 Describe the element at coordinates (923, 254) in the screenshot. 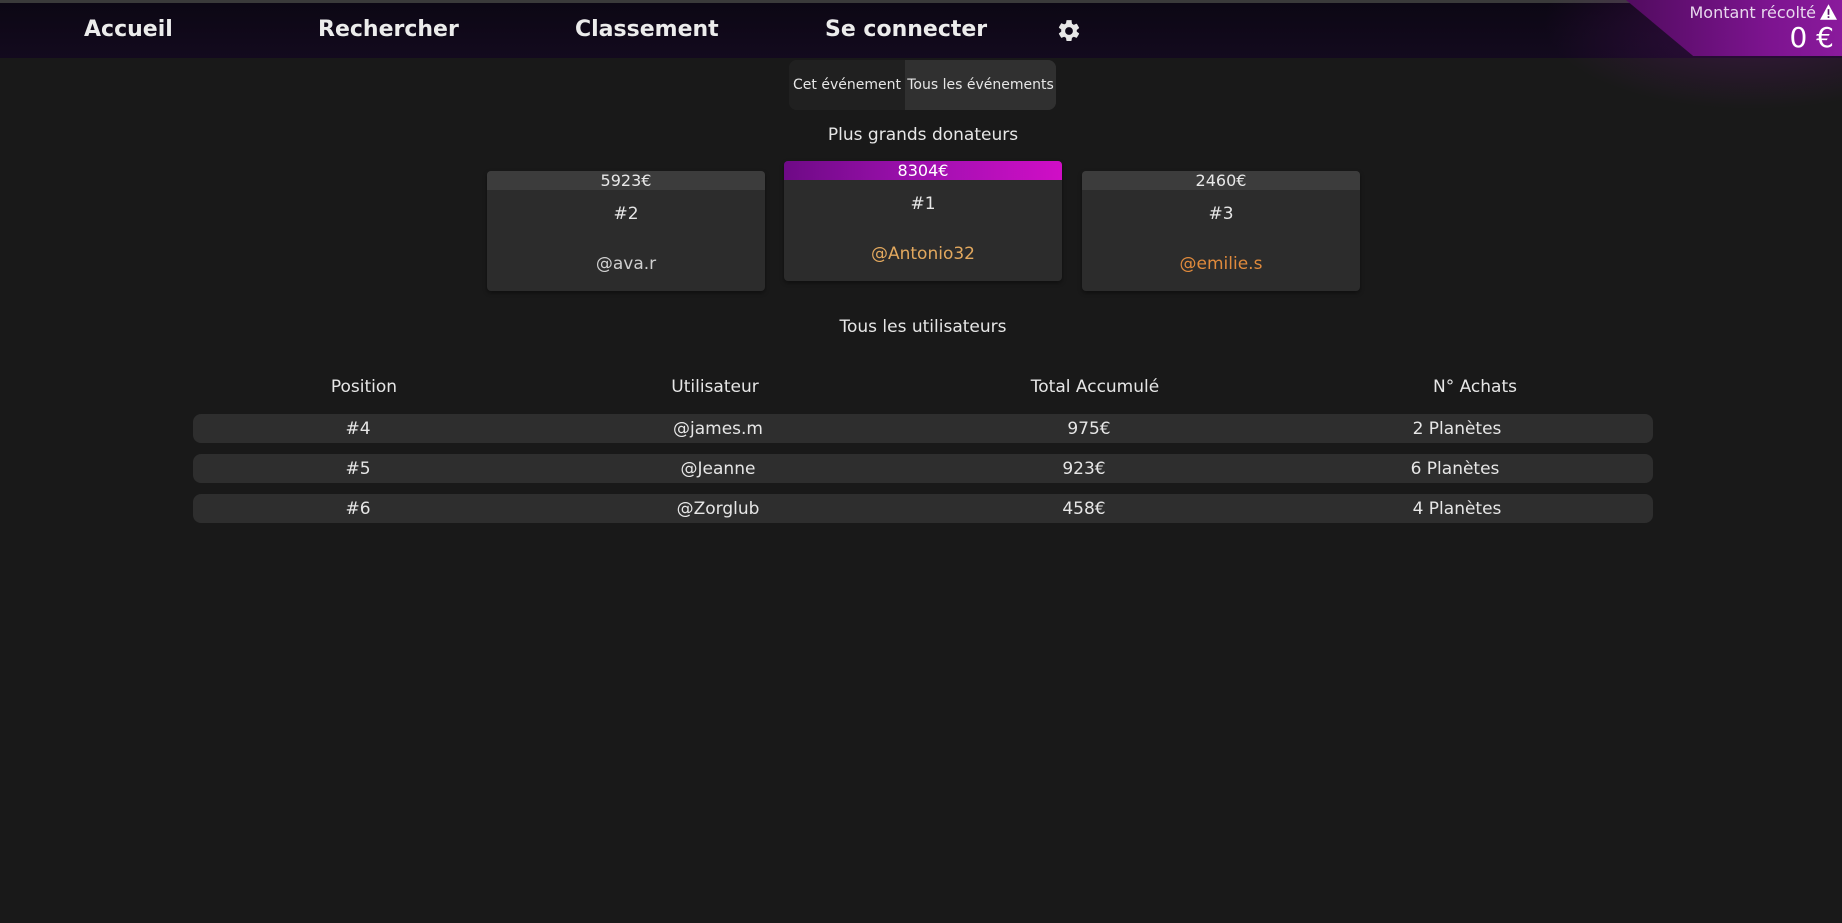

I see `podium-user: @Antonio32` at that location.